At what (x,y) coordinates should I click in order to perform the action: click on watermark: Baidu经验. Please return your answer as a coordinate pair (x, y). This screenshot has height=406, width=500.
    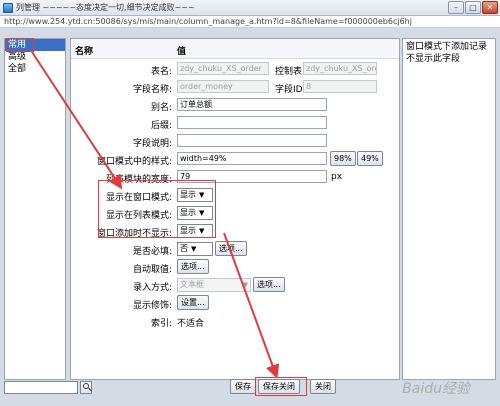
    Looking at the image, I should click on (436, 389).